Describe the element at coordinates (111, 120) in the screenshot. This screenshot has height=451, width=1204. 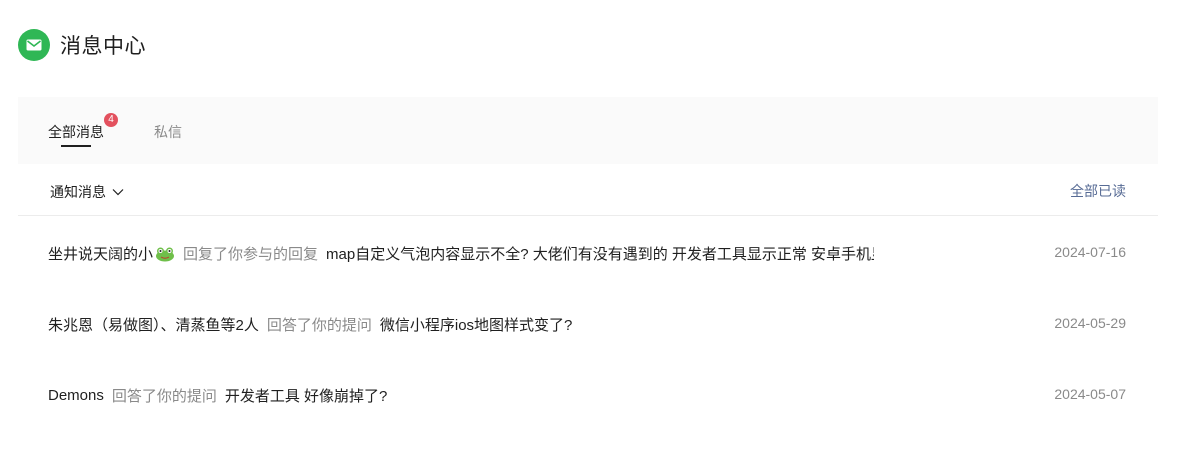
I see `unread-badge: 4` at that location.